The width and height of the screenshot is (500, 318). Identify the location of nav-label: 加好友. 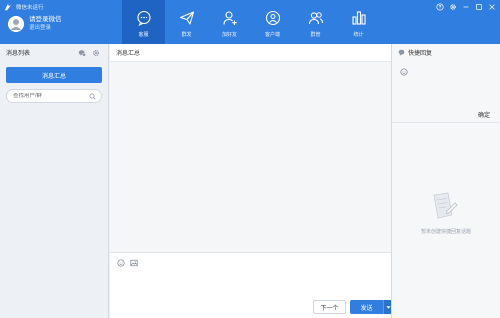
(229, 35).